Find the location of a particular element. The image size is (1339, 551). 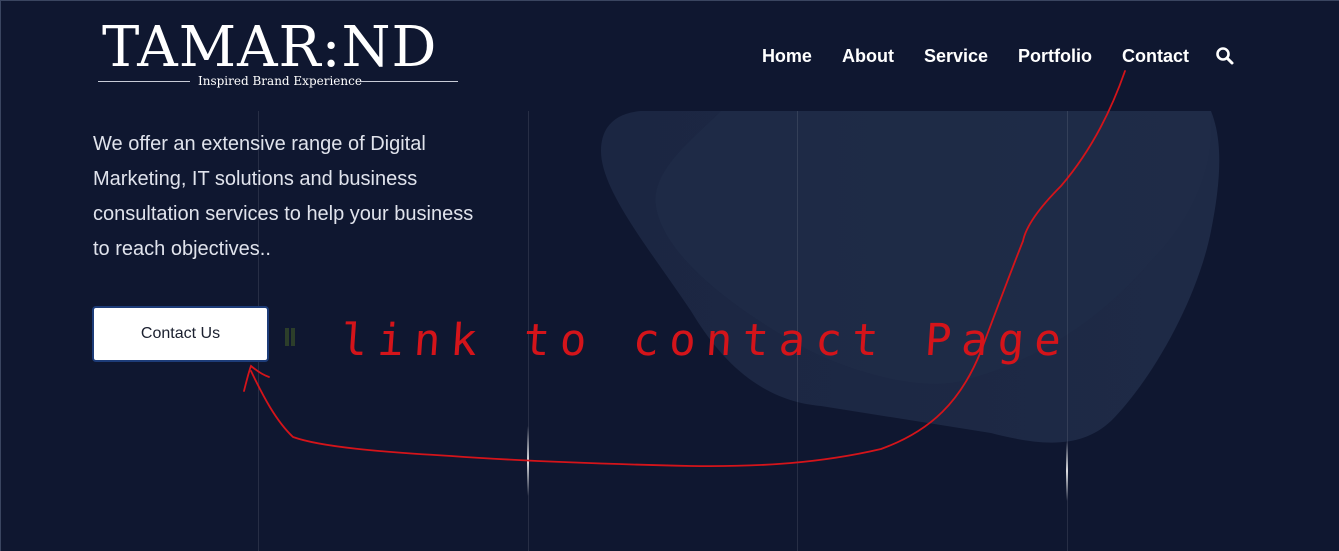

text-cursor-mark is located at coordinates (291, 337).